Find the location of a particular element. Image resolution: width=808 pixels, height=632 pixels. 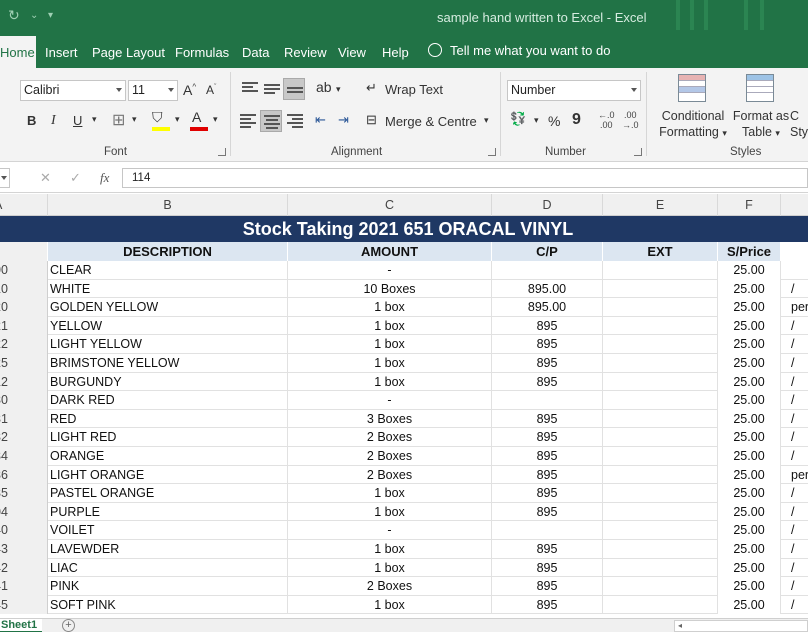

bold-button: B is located at coordinates (31, 120).